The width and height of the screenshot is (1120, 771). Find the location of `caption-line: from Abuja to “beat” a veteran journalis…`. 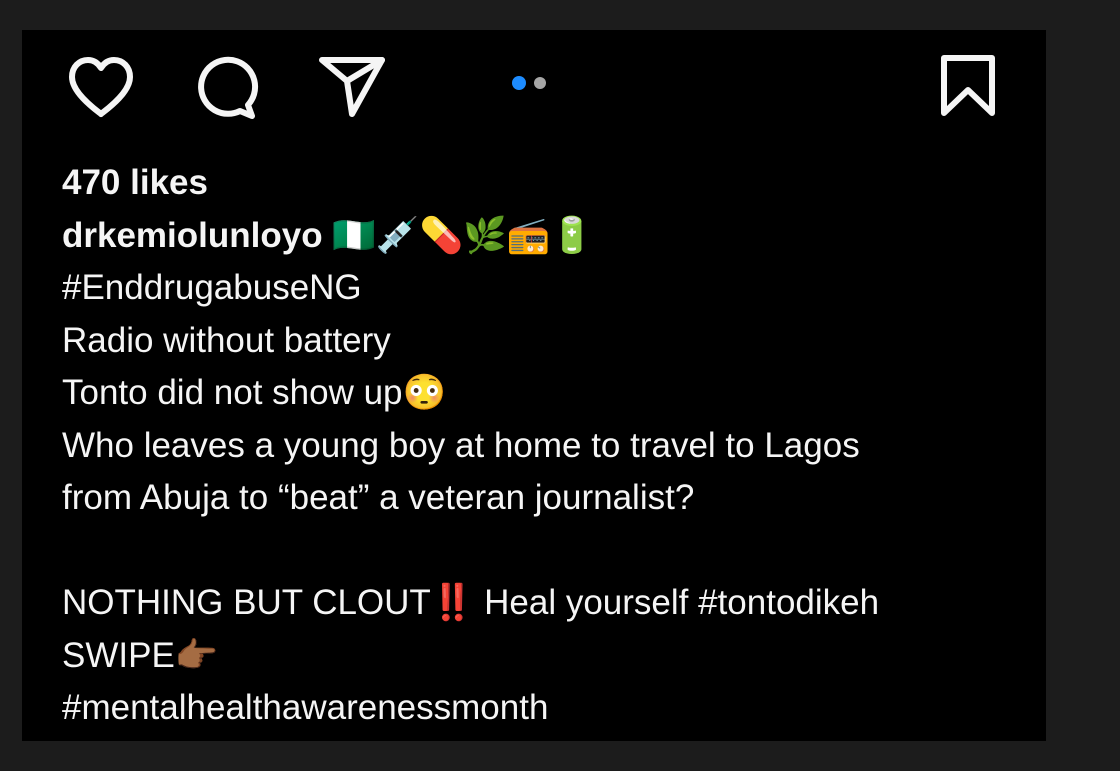

caption-line: from Abuja to “beat” a veteran journalis… is located at coordinates (378, 497).